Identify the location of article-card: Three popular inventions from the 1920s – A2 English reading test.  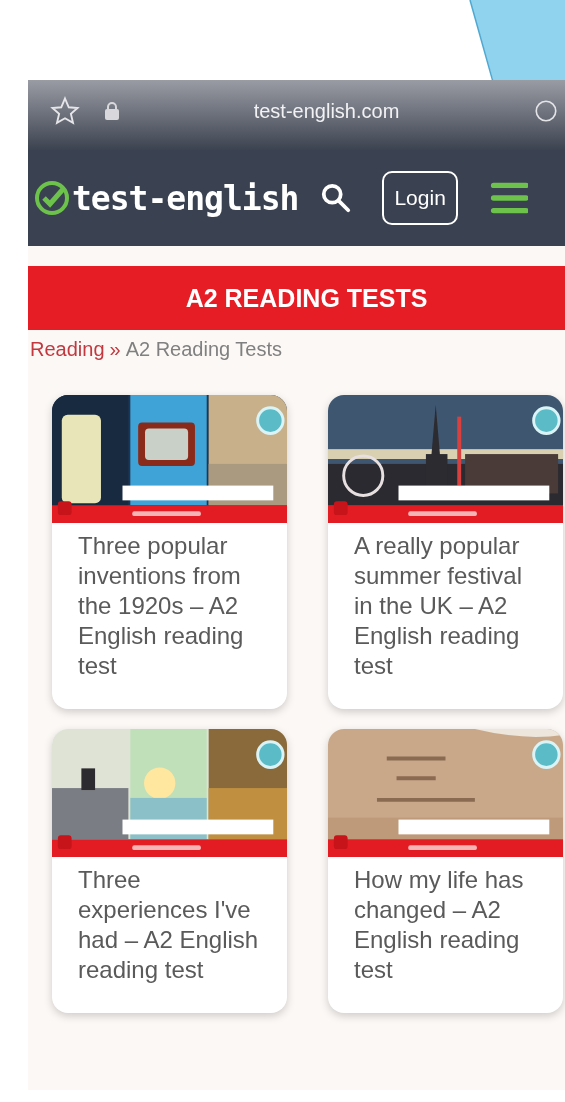
(169, 552).